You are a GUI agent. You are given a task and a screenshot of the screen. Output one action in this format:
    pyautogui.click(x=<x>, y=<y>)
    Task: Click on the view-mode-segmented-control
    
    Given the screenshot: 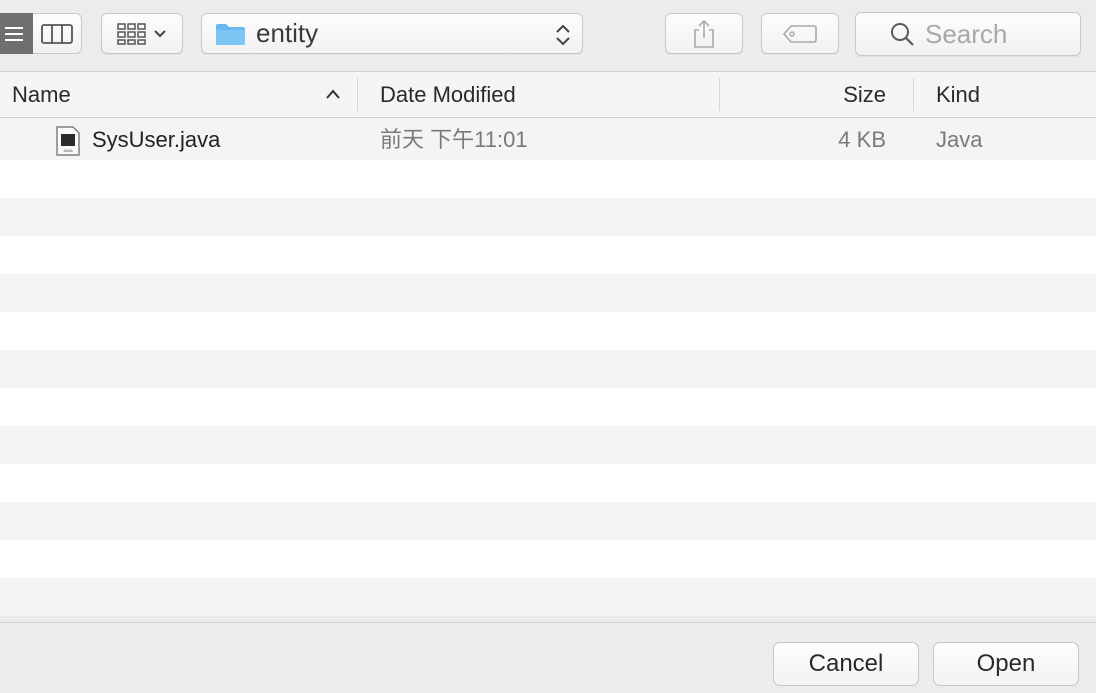 What is the action you would take?
    pyautogui.click(x=41, y=33)
    